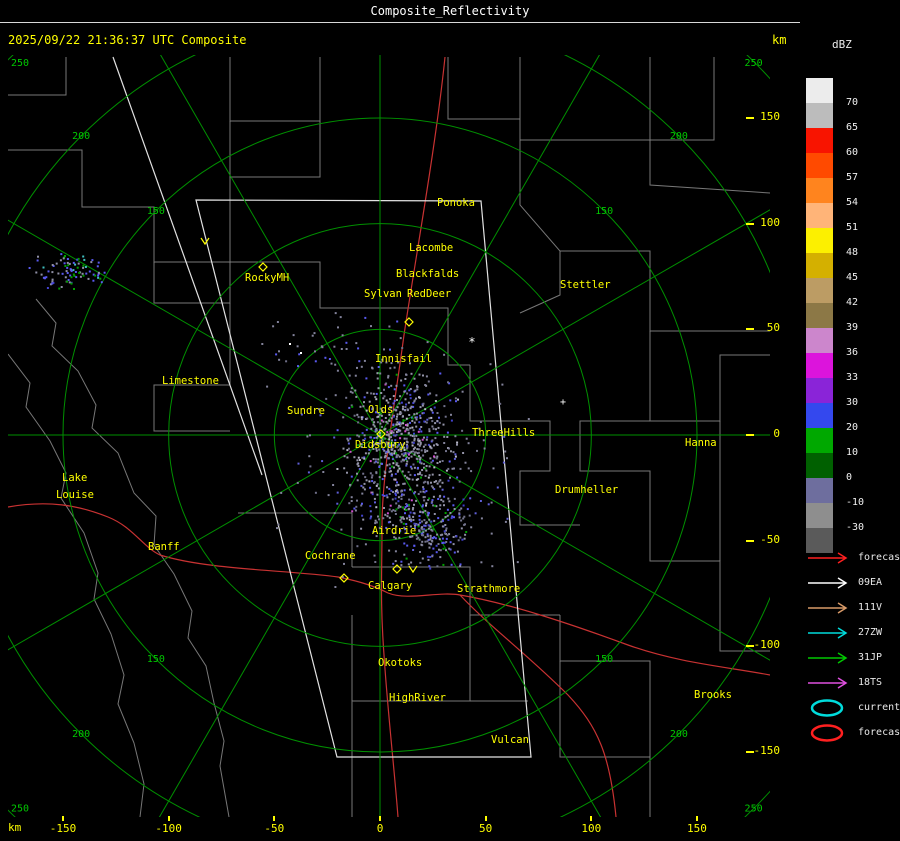  What do you see at coordinates (15, 827) in the screenshot?
I see `x-axis-unit-label: km` at bounding box center [15, 827].